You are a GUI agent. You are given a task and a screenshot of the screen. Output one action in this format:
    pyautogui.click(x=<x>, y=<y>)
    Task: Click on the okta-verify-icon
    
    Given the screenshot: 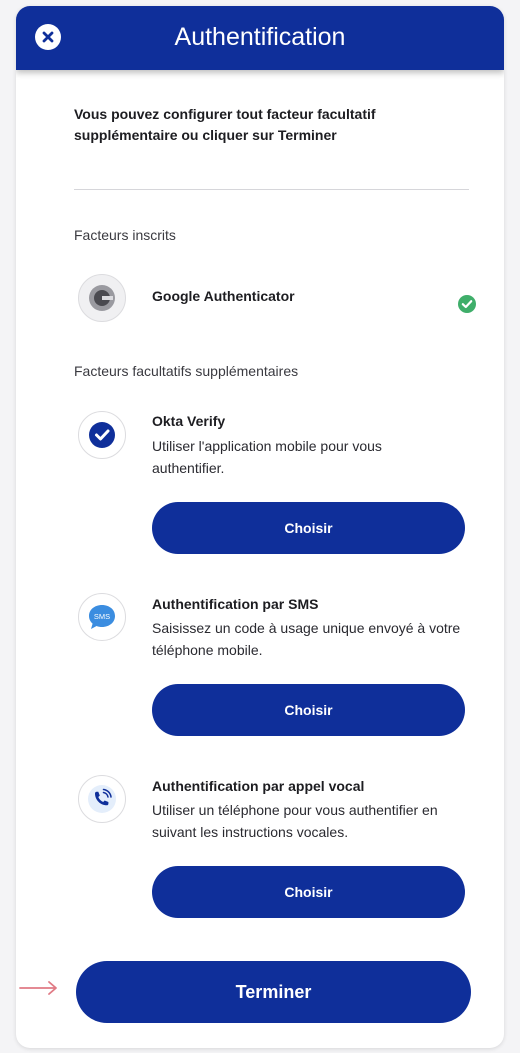 What is the action you would take?
    pyautogui.click(x=102, y=435)
    